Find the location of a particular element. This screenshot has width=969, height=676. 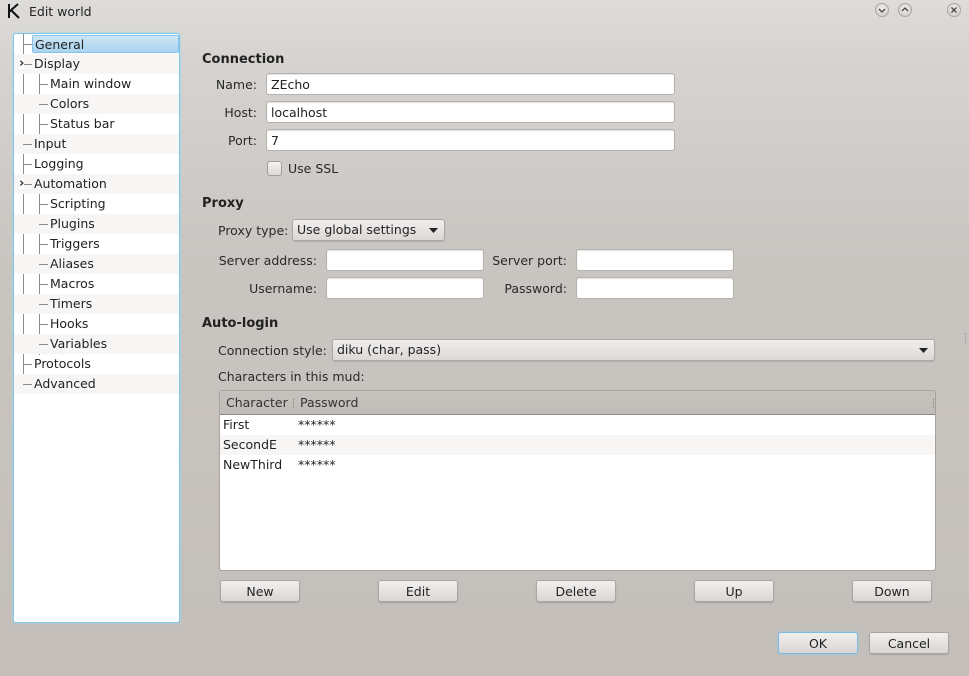

proxy-type-select: Use global settings is located at coordinates (368, 230).